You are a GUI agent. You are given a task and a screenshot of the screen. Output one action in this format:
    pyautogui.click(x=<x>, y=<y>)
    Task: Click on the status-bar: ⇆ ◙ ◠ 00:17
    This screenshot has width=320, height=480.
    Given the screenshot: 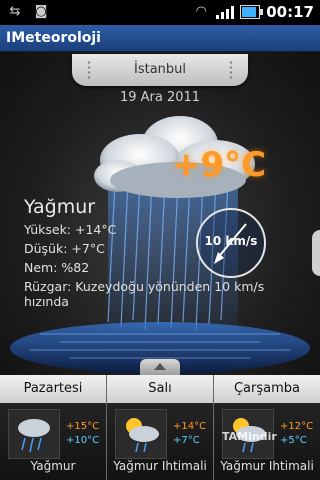 What is the action you would take?
    pyautogui.click(x=160, y=12)
    